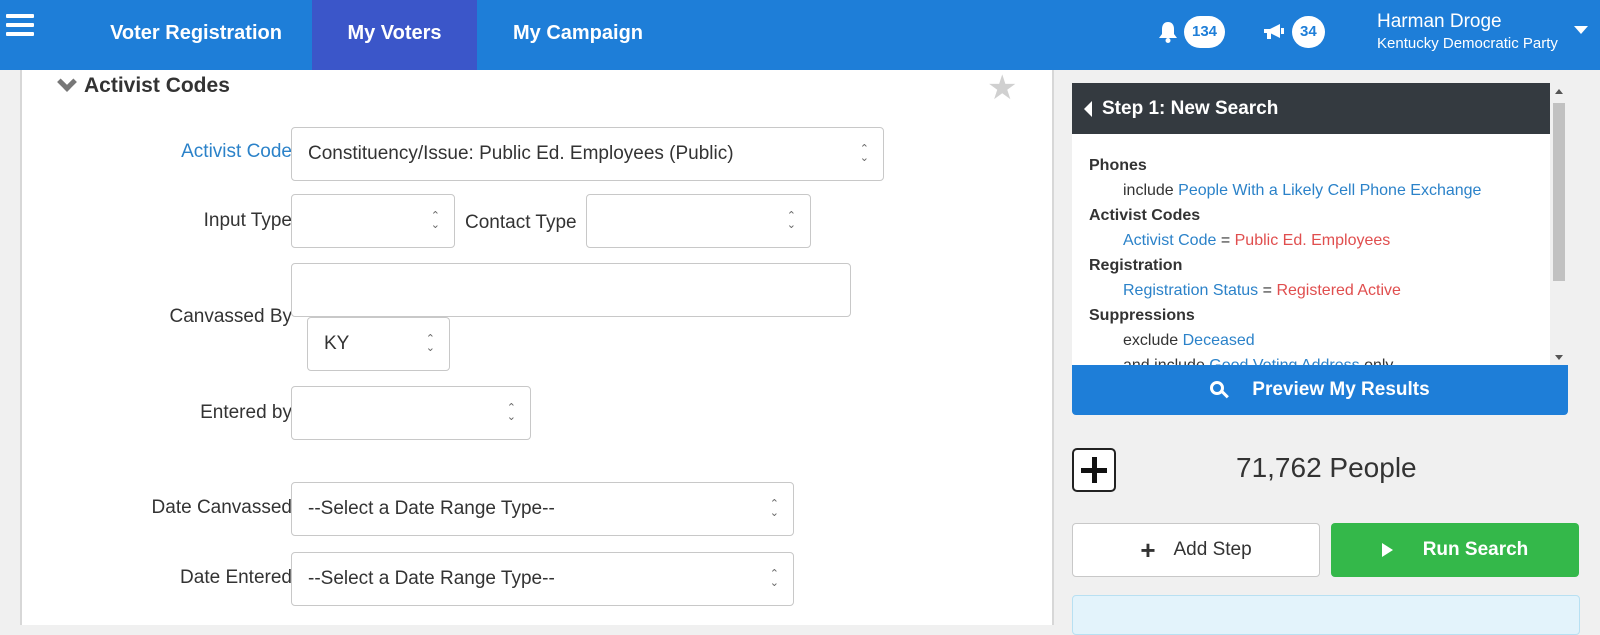 Image resolution: width=1600 pixels, height=635 pixels. I want to click on criteria-link: Good Voting Address, so click(1284, 361).